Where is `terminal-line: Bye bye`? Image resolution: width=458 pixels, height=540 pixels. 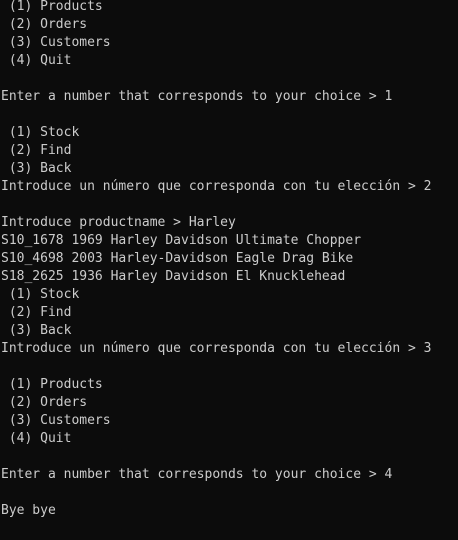
terminal-line: Bye bye is located at coordinates (28, 510).